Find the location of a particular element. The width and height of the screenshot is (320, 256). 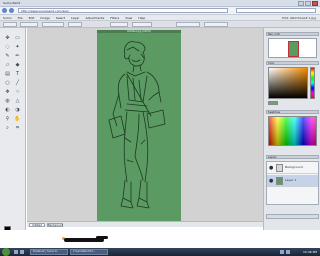

swatches-header: Swatches is located at coordinates (292, 112).